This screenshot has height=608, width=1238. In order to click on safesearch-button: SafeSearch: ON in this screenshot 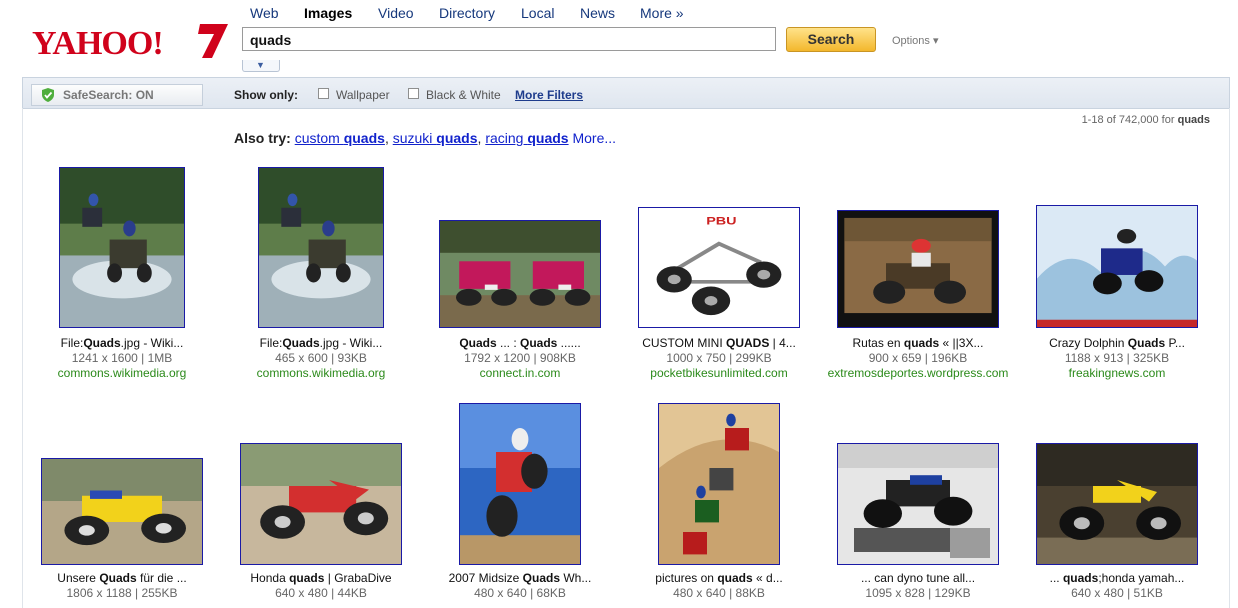, I will do `click(117, 95)`.